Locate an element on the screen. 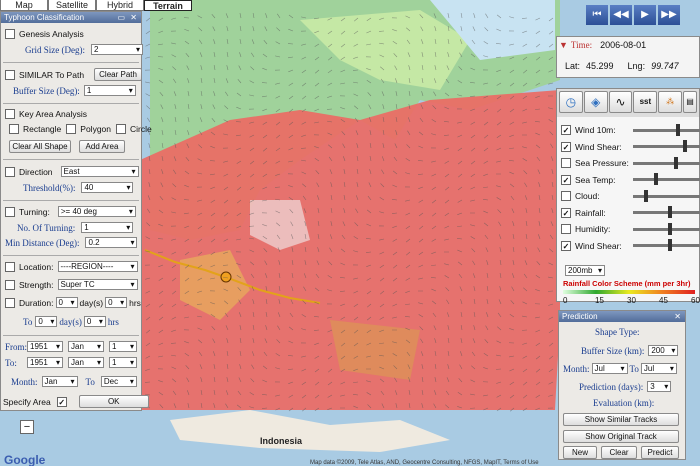 Image resolution: width=700 pixels, height=466 pixels. minimize-icon: ▭ is located at coordinates (121, 17).